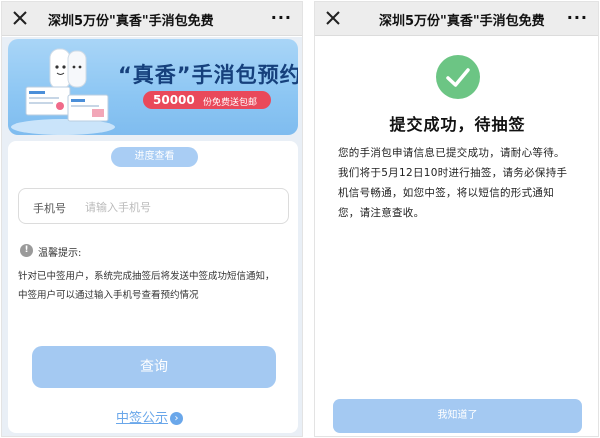  What do you see at coordinates (63, 91) in the screenshot?
I see `sanitizer-illustration` at bounding box center [63, 91].